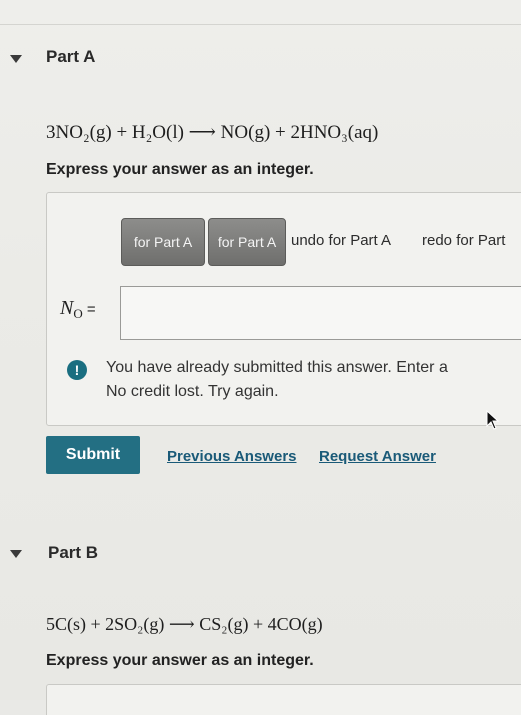 This screenshot has height=715, width=521. What do you see at coordinates (93, 455) in the screenshot?
I see `submit-button: Submit` at bounding box center [93, 455].